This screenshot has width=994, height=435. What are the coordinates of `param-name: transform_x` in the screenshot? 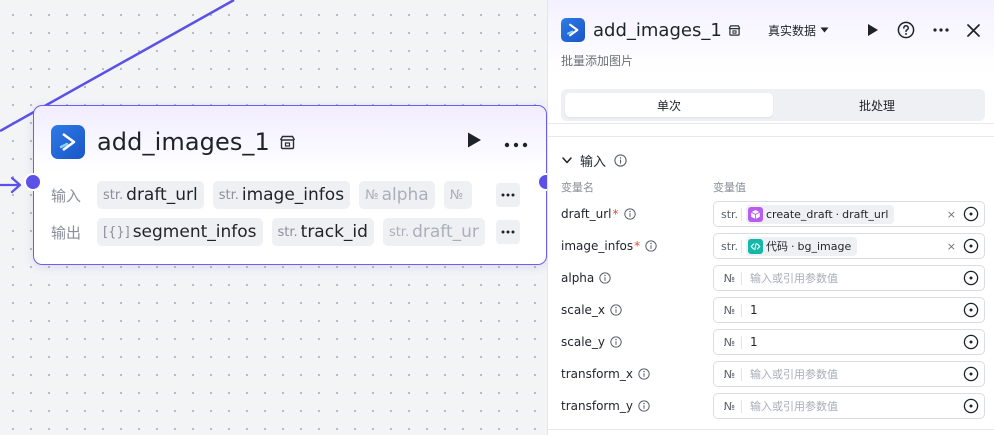 It's located at (637, 374).